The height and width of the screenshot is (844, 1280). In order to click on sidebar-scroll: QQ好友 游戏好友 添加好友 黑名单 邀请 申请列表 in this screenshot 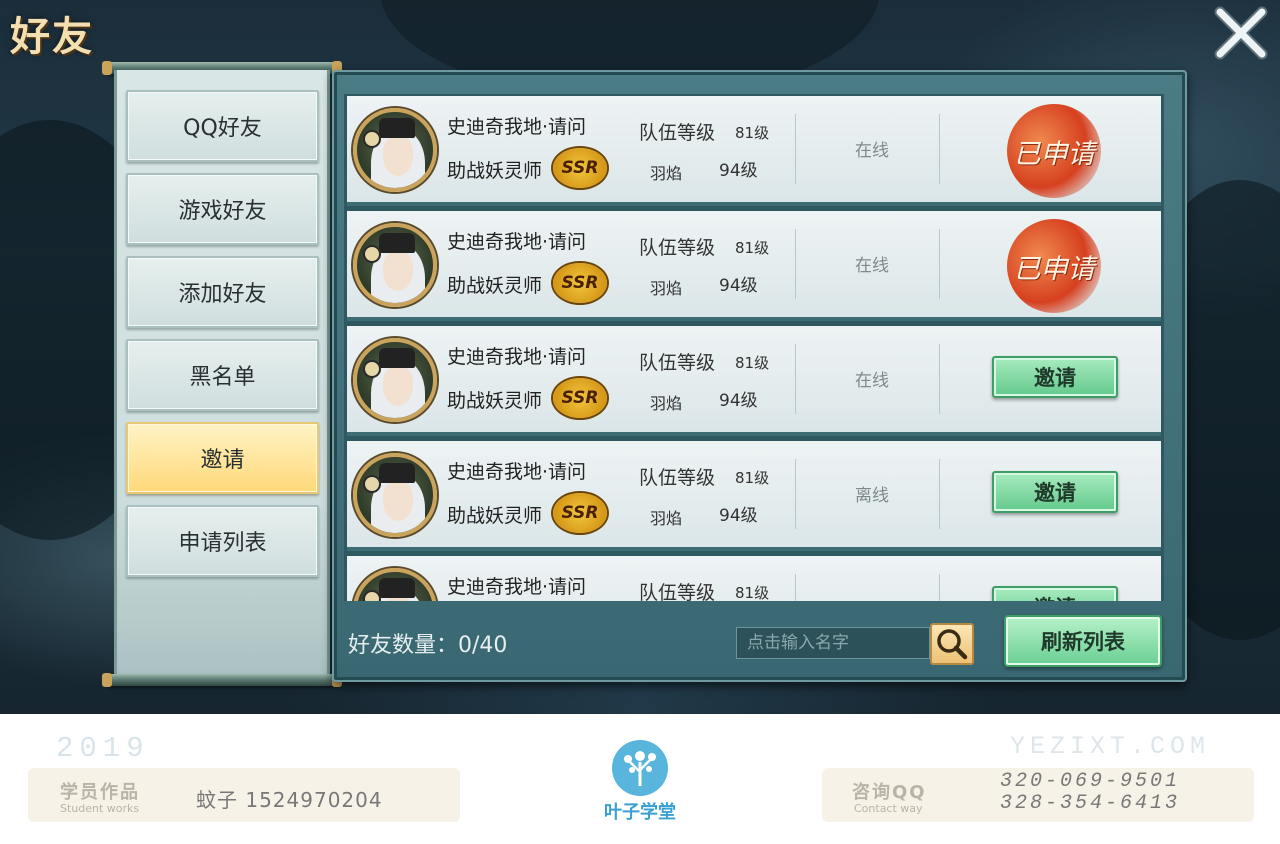, I will do `click(222, 375)`.